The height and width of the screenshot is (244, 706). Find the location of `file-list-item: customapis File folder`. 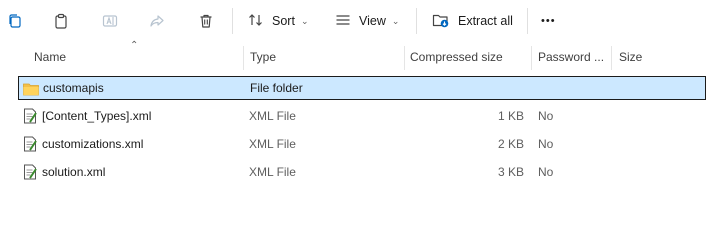

file-list-item: customapis File folder is located at coordinates (362, 88).